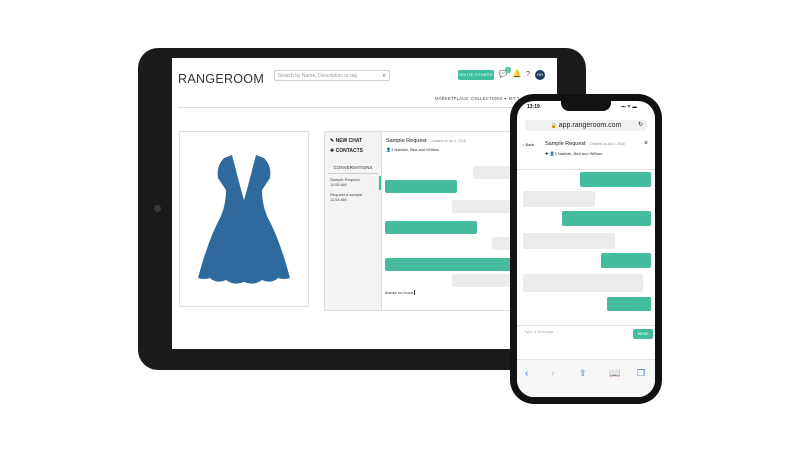  I want to click on rangeroom-logo: RANGEROOM, so click(221, 79).